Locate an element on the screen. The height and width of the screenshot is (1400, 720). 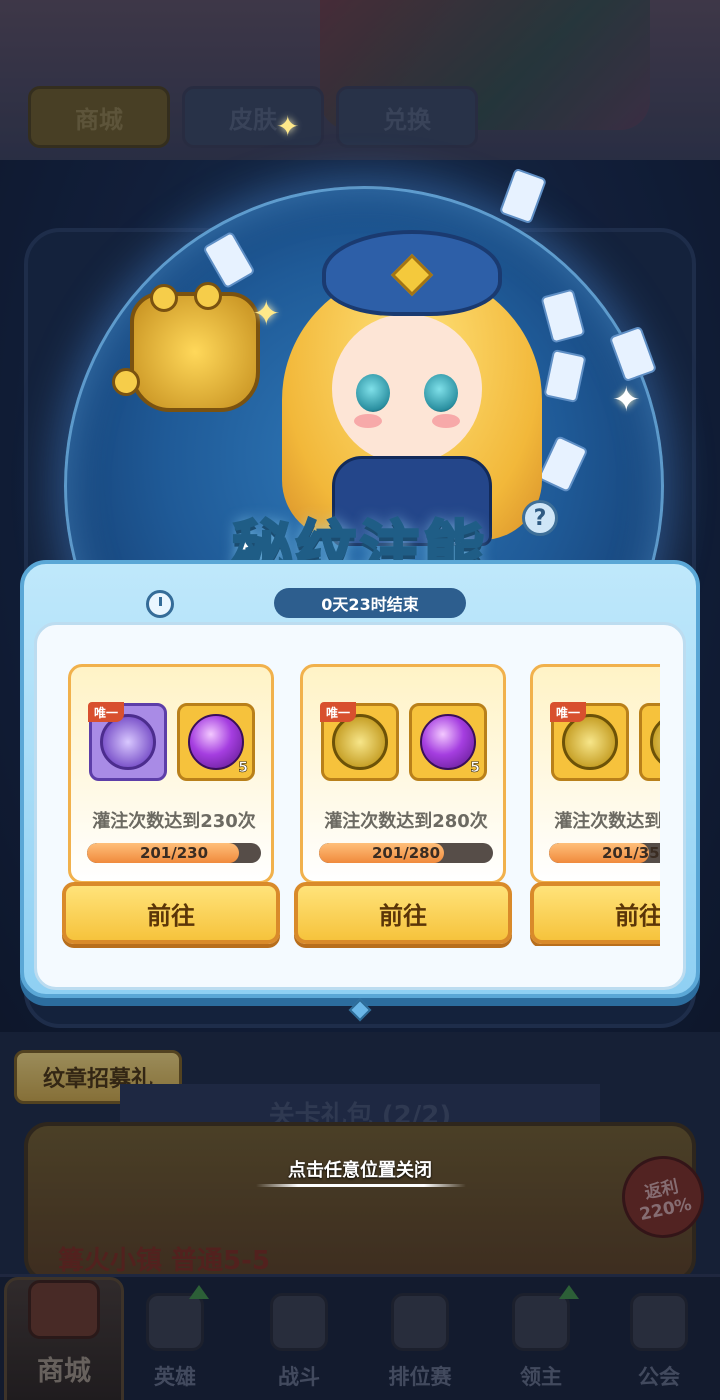
close-hint-underline is located at coordinates (361, 1185).